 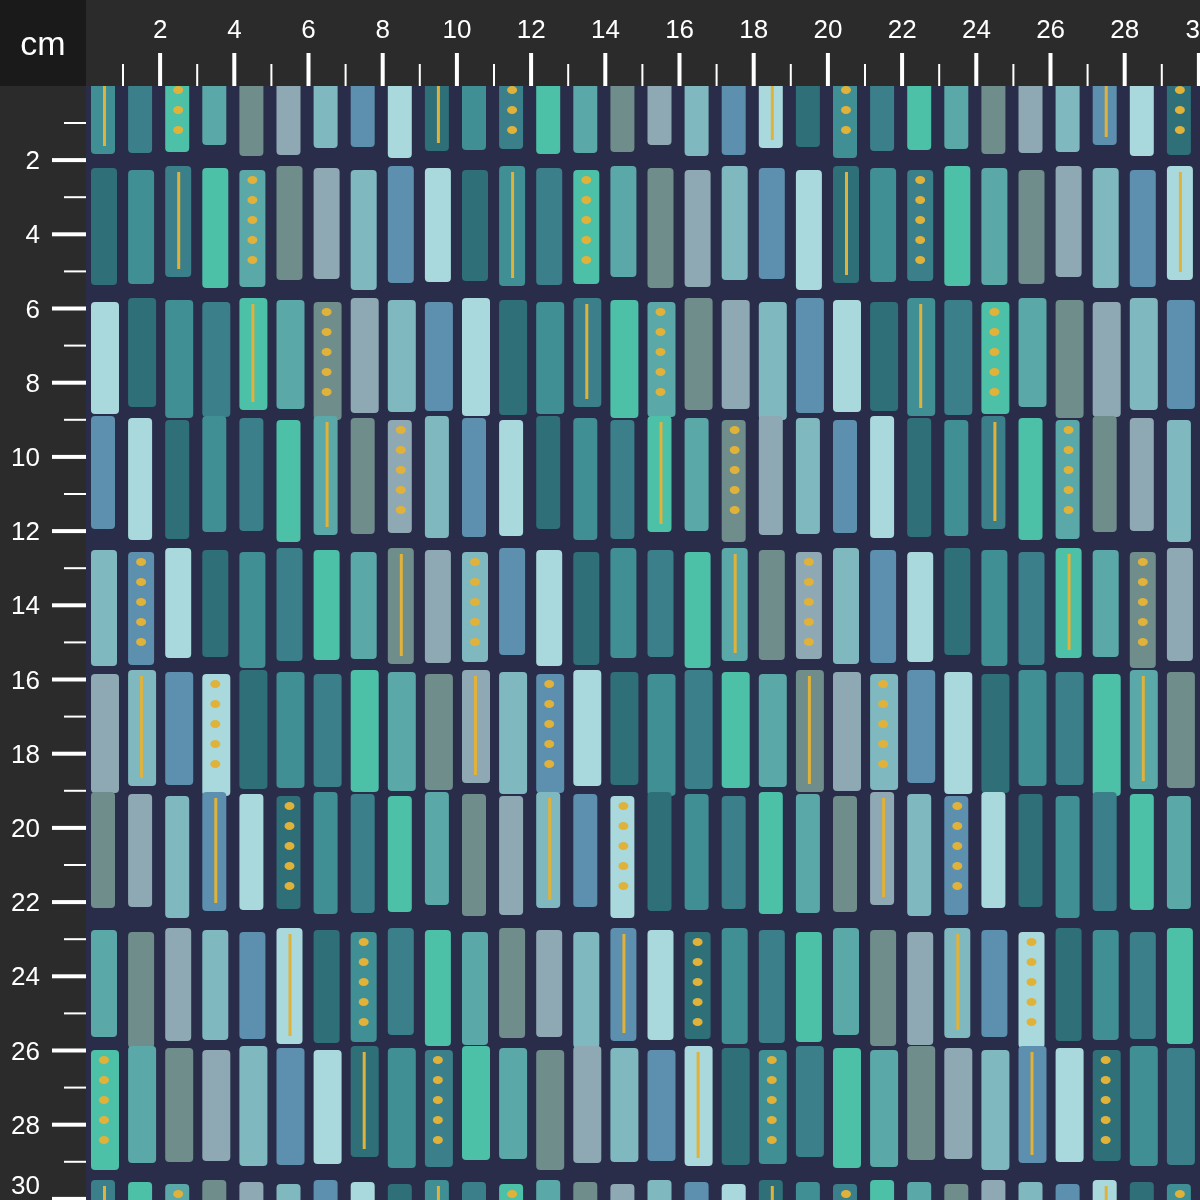 I want to click on ruler-number: 30, so click(x=25, y=1185).